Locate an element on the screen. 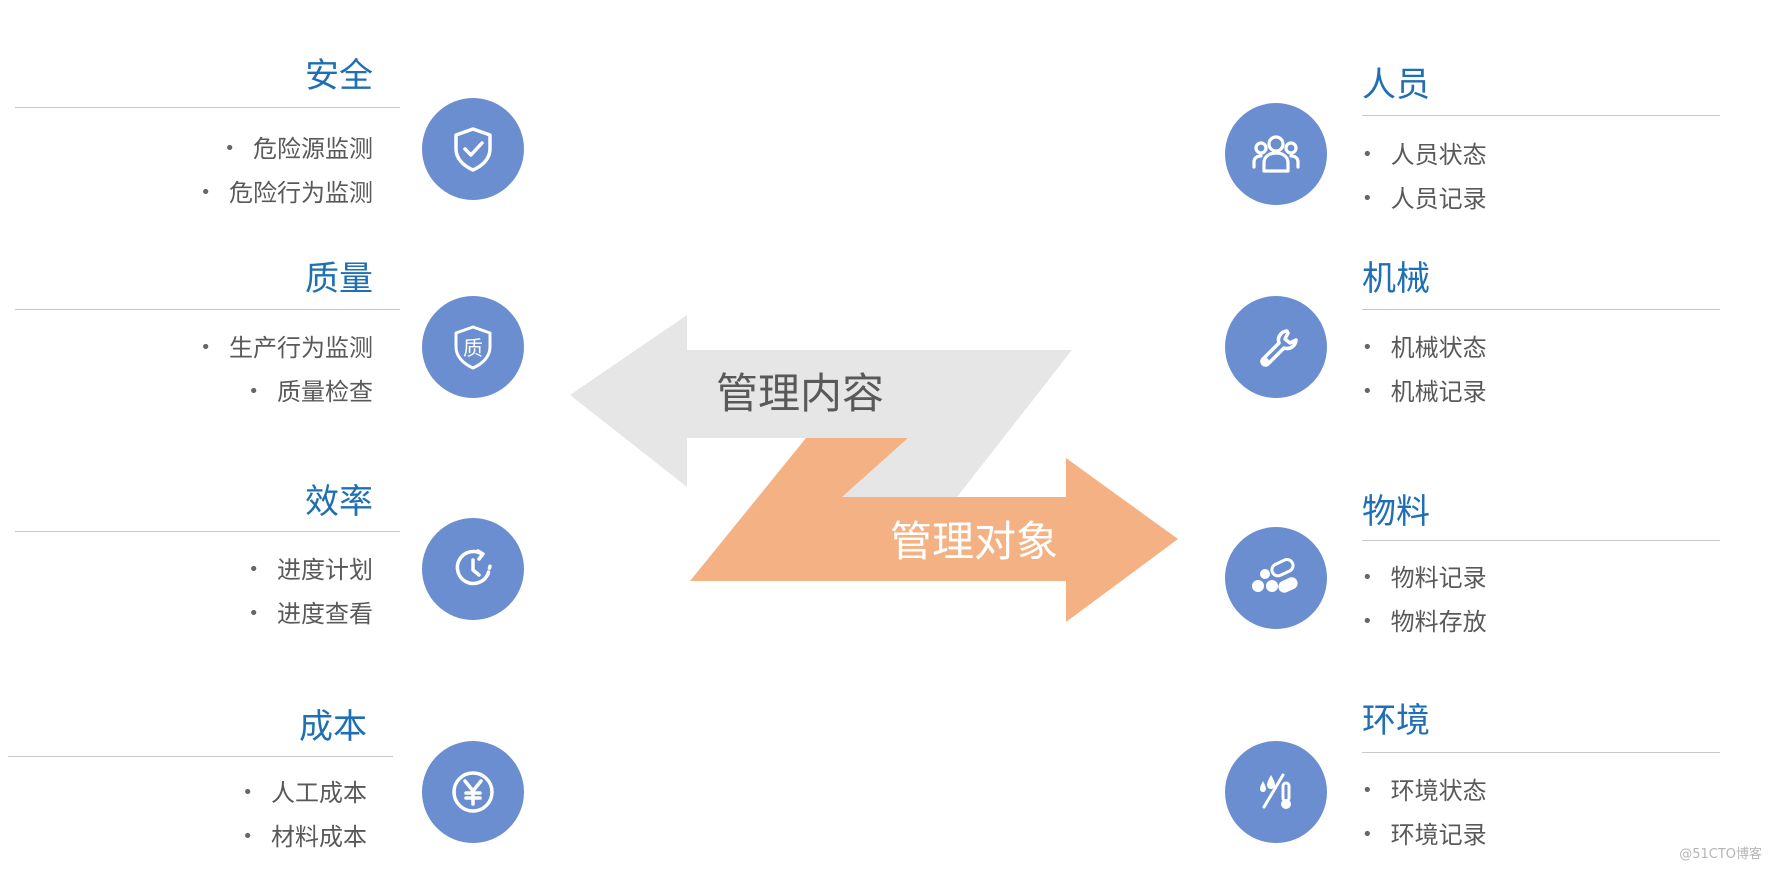 This screenshot has width=1770, height=870. center-arrows is located at coordinates (874, 468).